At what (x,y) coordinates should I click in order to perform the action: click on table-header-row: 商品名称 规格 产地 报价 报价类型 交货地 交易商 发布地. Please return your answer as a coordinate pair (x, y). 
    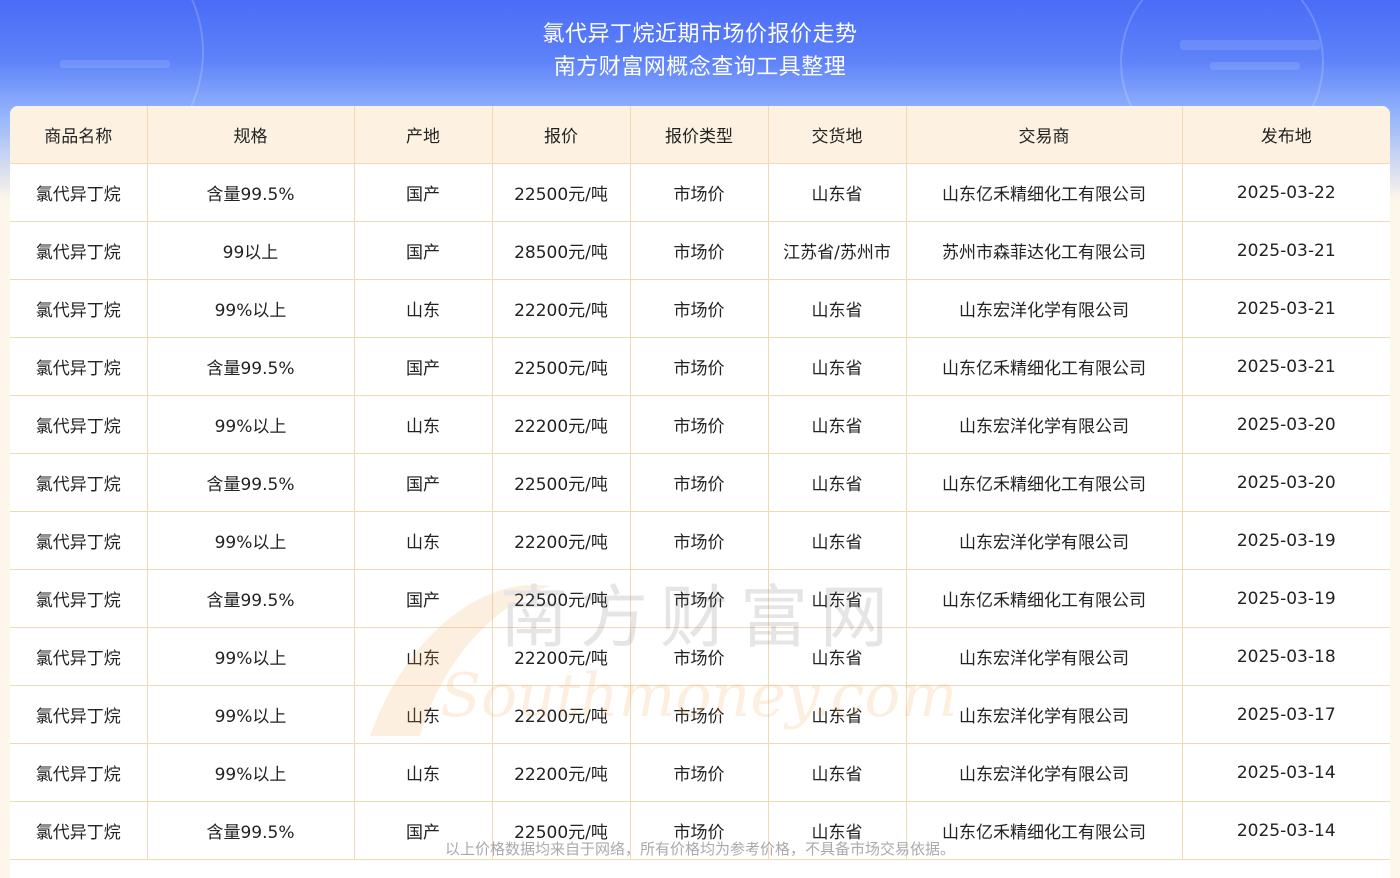
    Looking at the image, I should click on (700, 135).